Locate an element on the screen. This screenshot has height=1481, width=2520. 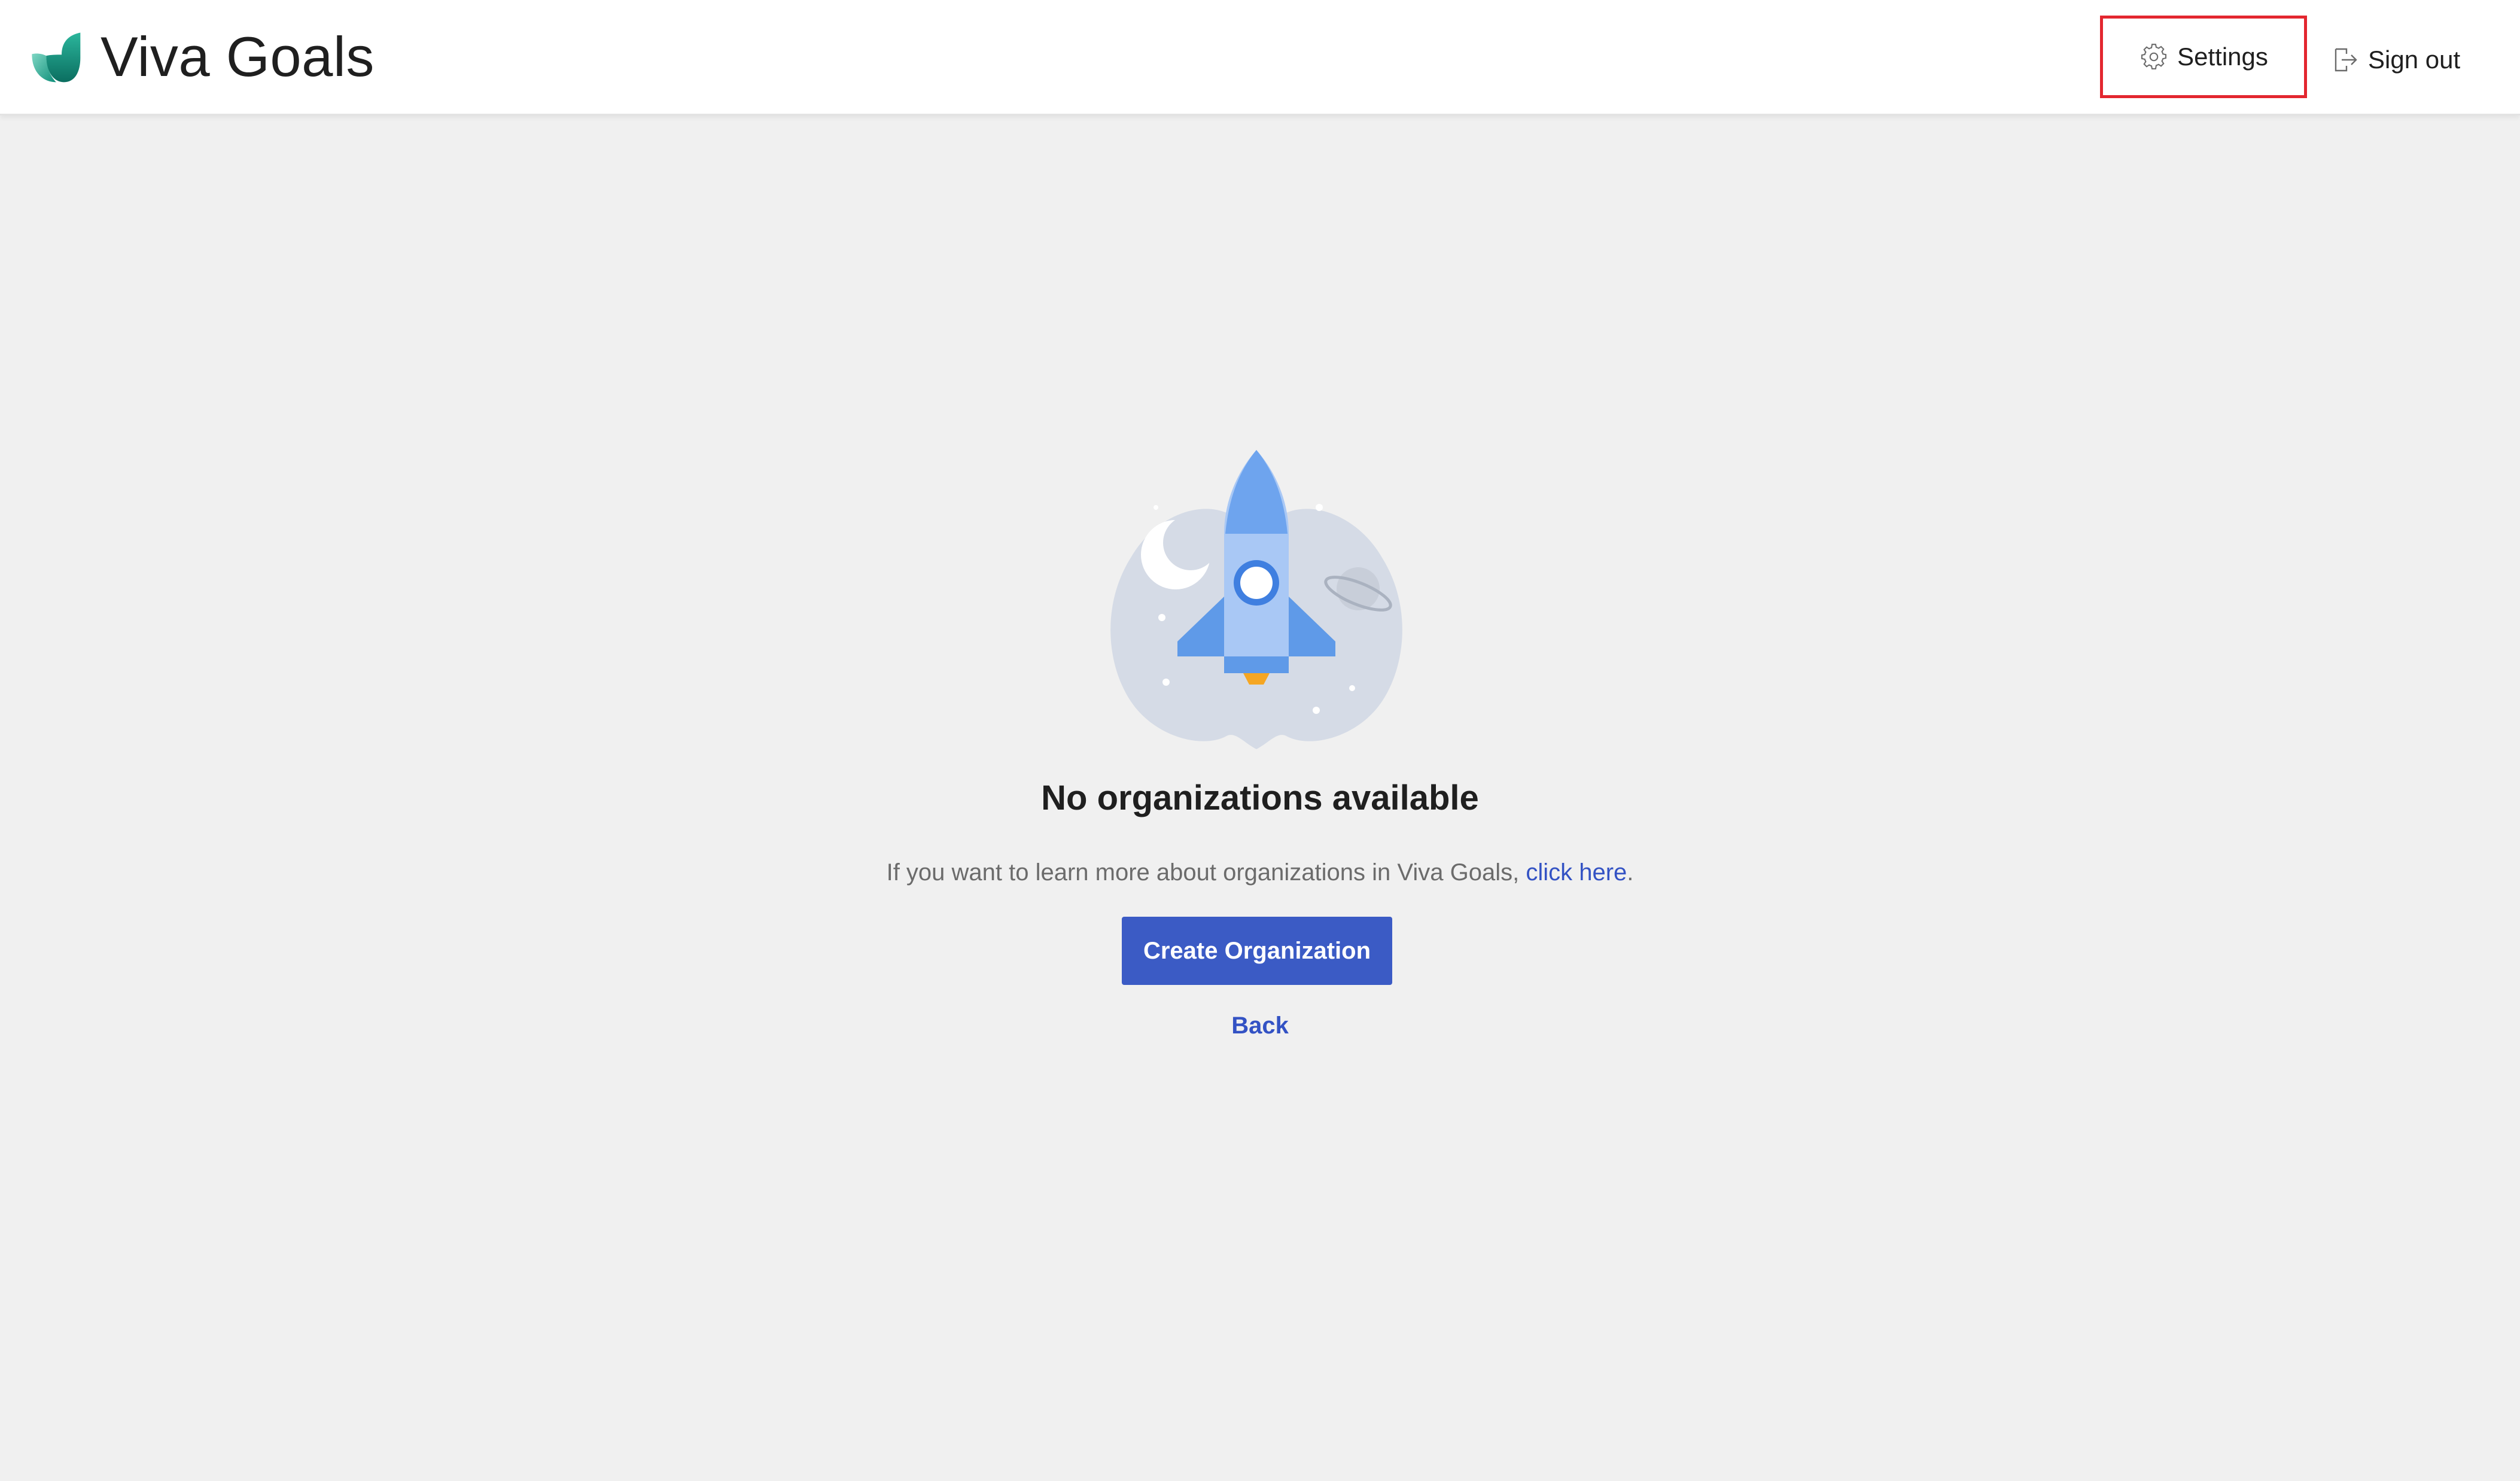
brand: Viva Goals is located at coordinates (201, 56).